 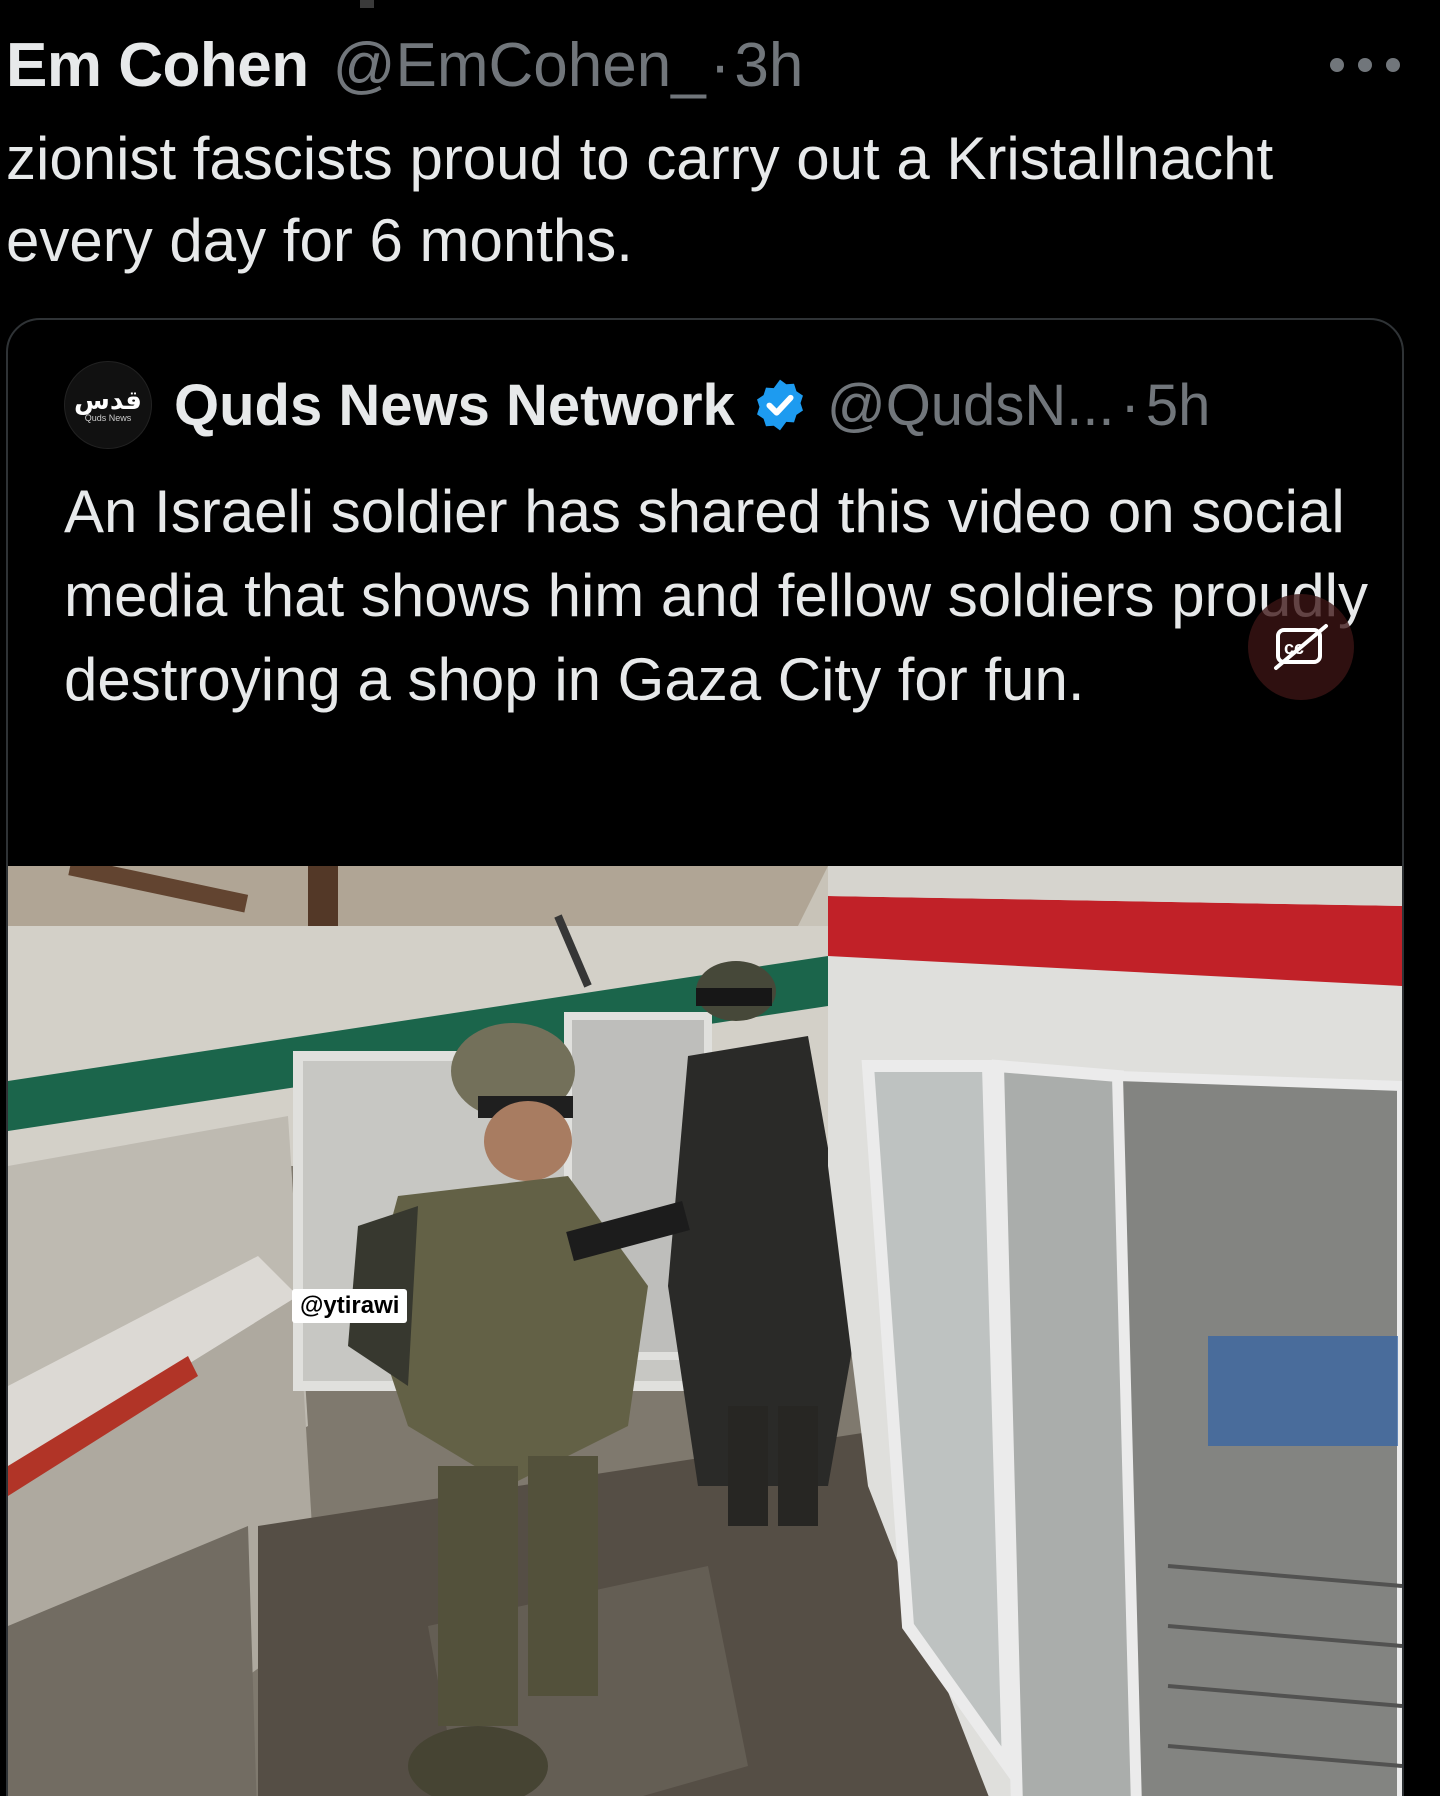 I want to click on more-options-button, so click(x=1365, y=65).